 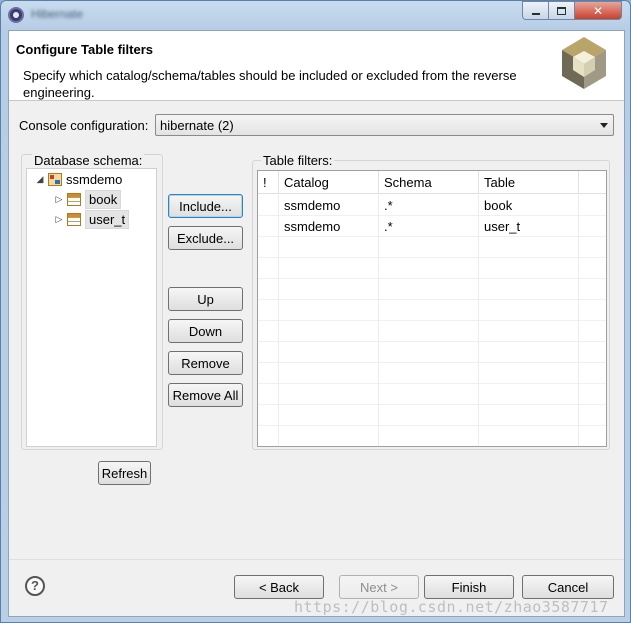 What do you see at coordinates (107, 219) in the screenshot?
I see `tree-node-label: user_t` at bounding box center [107, 219].